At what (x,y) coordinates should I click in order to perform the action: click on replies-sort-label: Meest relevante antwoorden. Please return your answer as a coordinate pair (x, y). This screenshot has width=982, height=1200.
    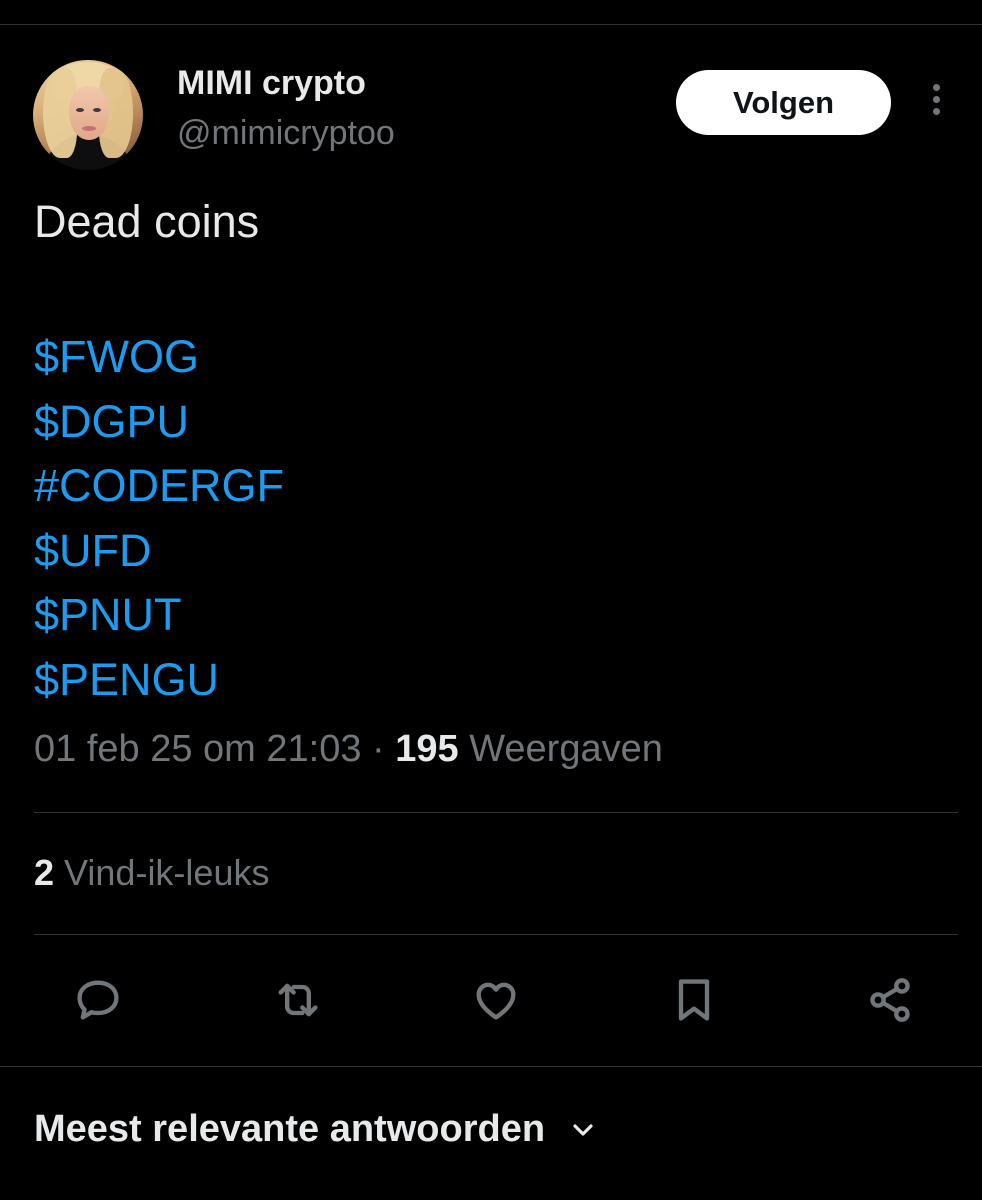
    Looking at the image, I should click on (290, 1129).